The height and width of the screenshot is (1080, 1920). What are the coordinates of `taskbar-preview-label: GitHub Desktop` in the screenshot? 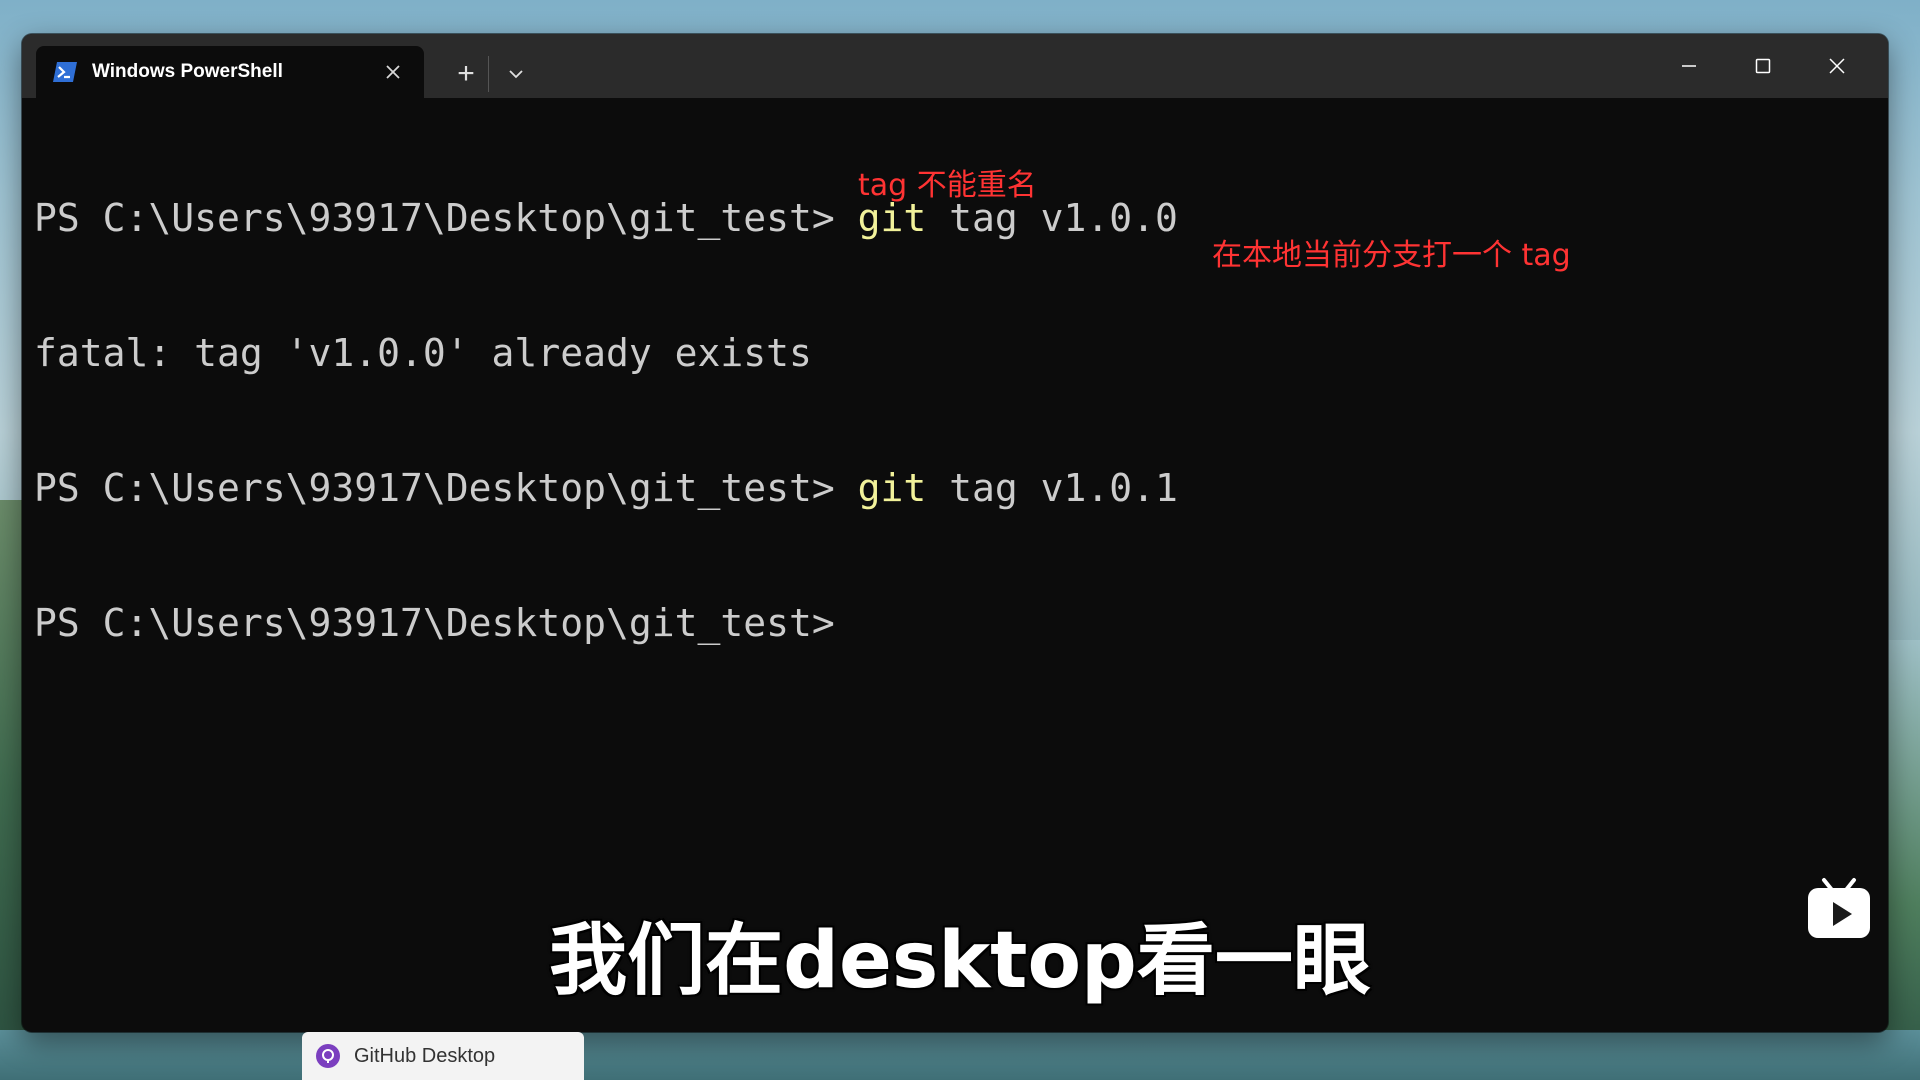 It's located at (425, 1055).